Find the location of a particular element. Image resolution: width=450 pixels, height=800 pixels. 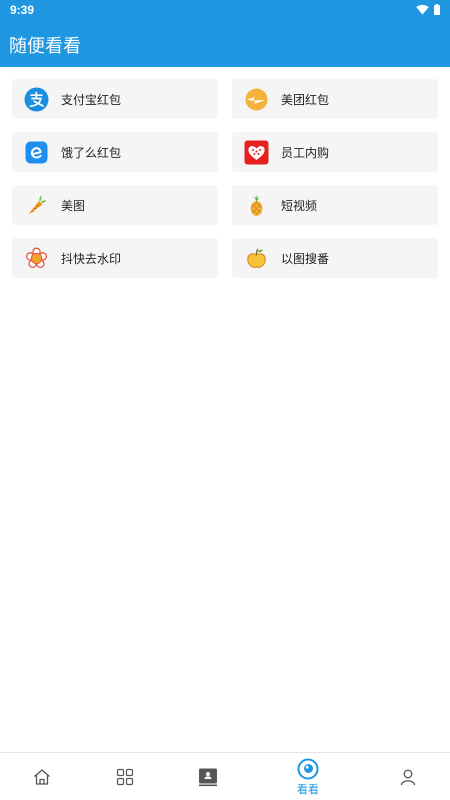

card-label: 以图搜番 is located at coordinates (305, 258).